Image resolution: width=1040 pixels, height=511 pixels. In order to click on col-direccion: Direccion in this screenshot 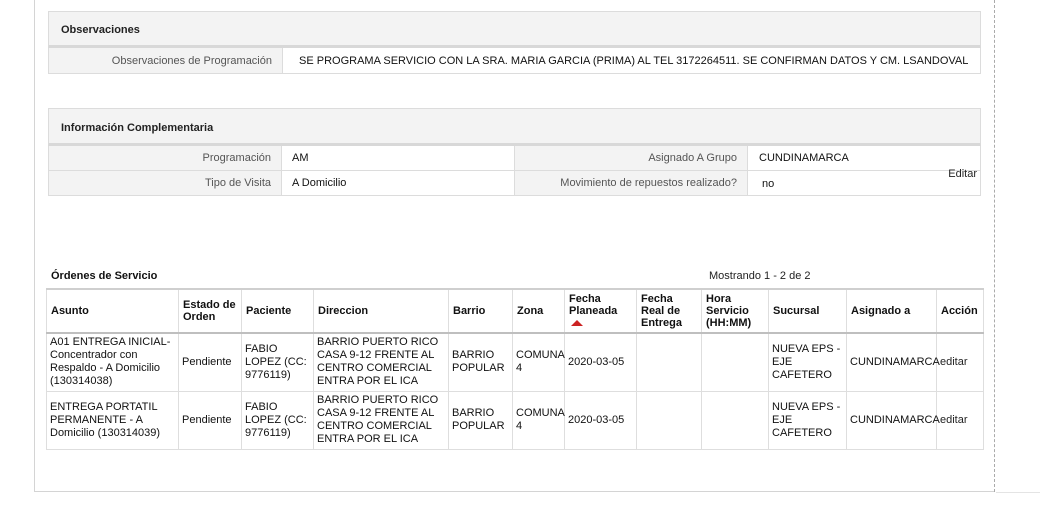, I will do `click(381, 311)`.